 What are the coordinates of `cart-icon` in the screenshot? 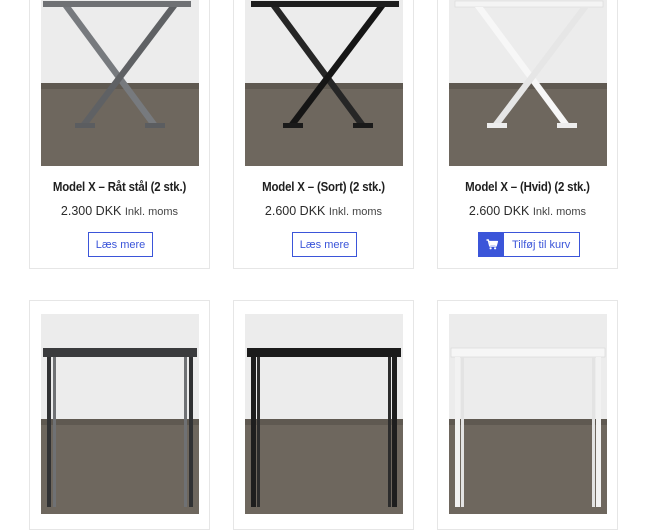 It's located at (491, 244).